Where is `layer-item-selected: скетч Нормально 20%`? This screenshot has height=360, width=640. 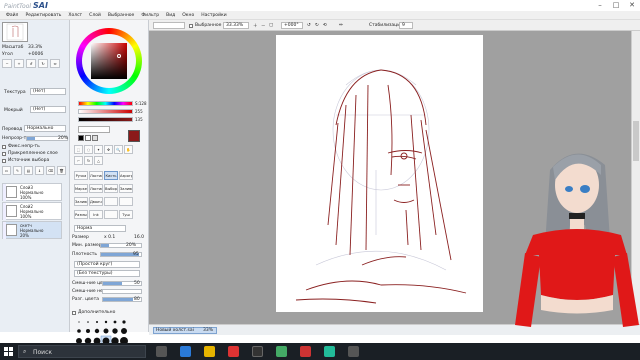 layer-item-selected: скетч Нормально 20% is located at coordinates (32, 230).